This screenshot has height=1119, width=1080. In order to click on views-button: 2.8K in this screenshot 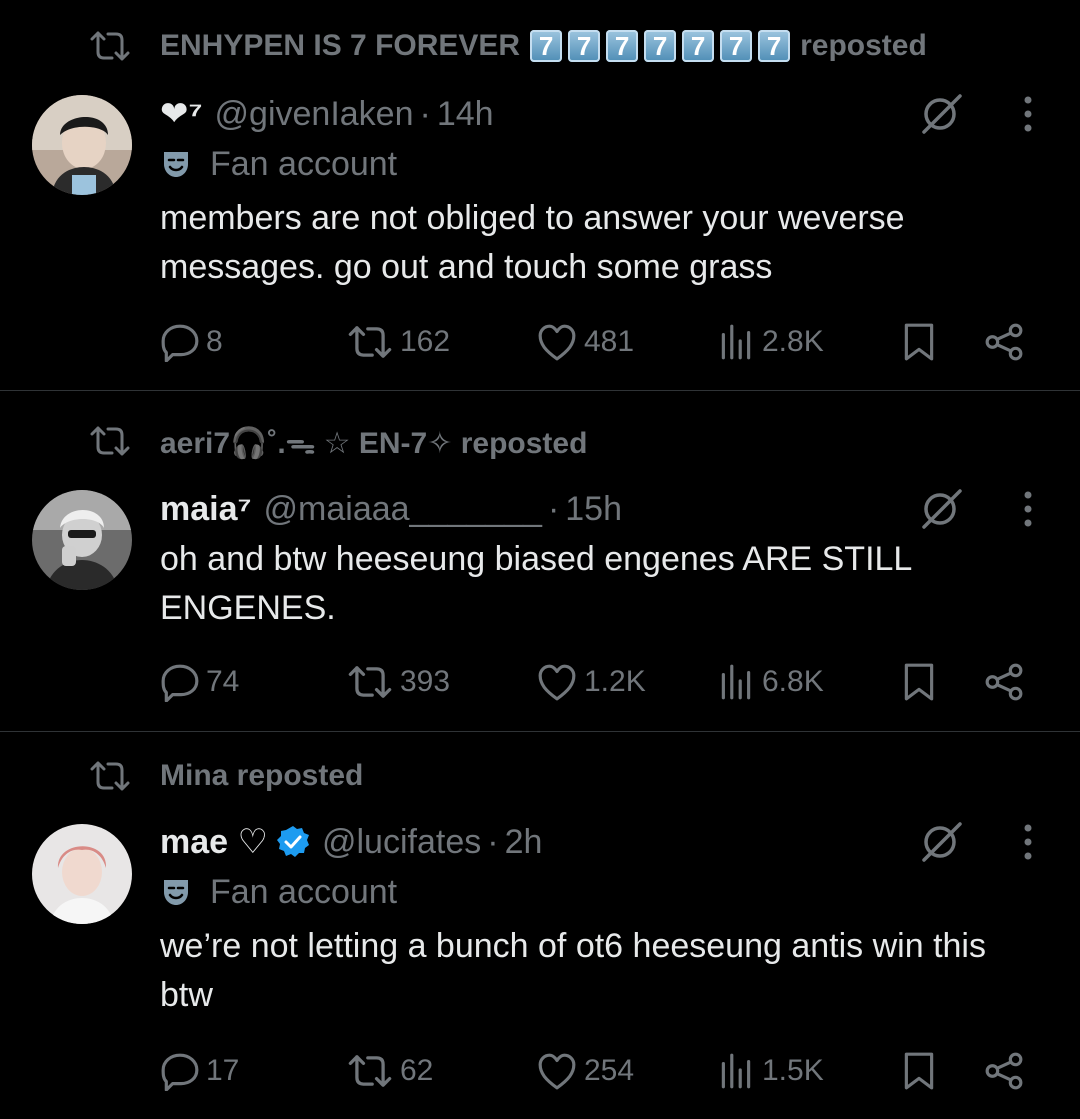, I will do `click(770, 342)`.